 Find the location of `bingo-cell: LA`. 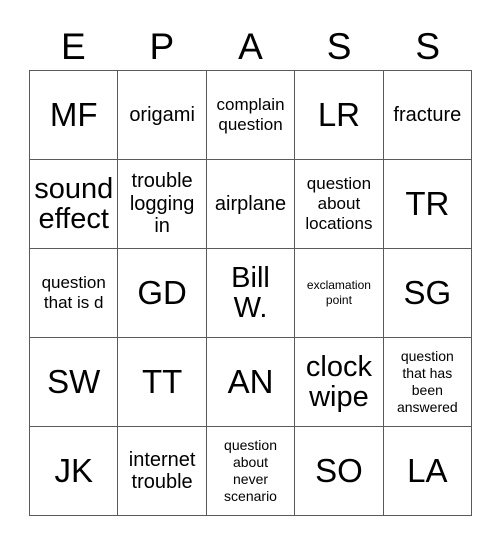

bingo-cell: LA is located at coordinates (428, 471).